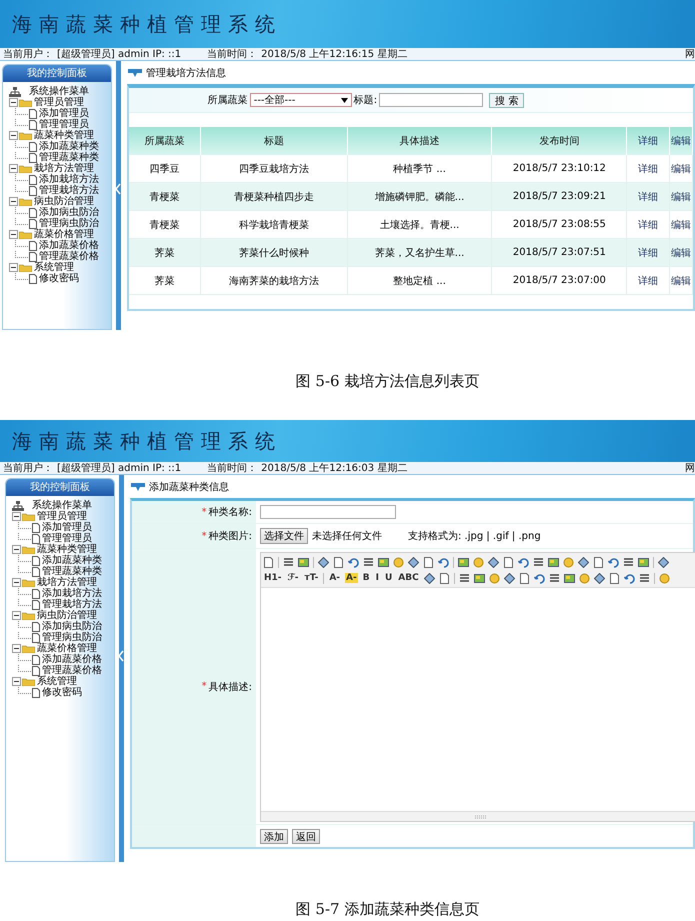 This screenshot has width=695, height=921. What do you see at coordinates (389, 578) in the screenshot?
I see `format-button: U` at bounding box center [389, 578].